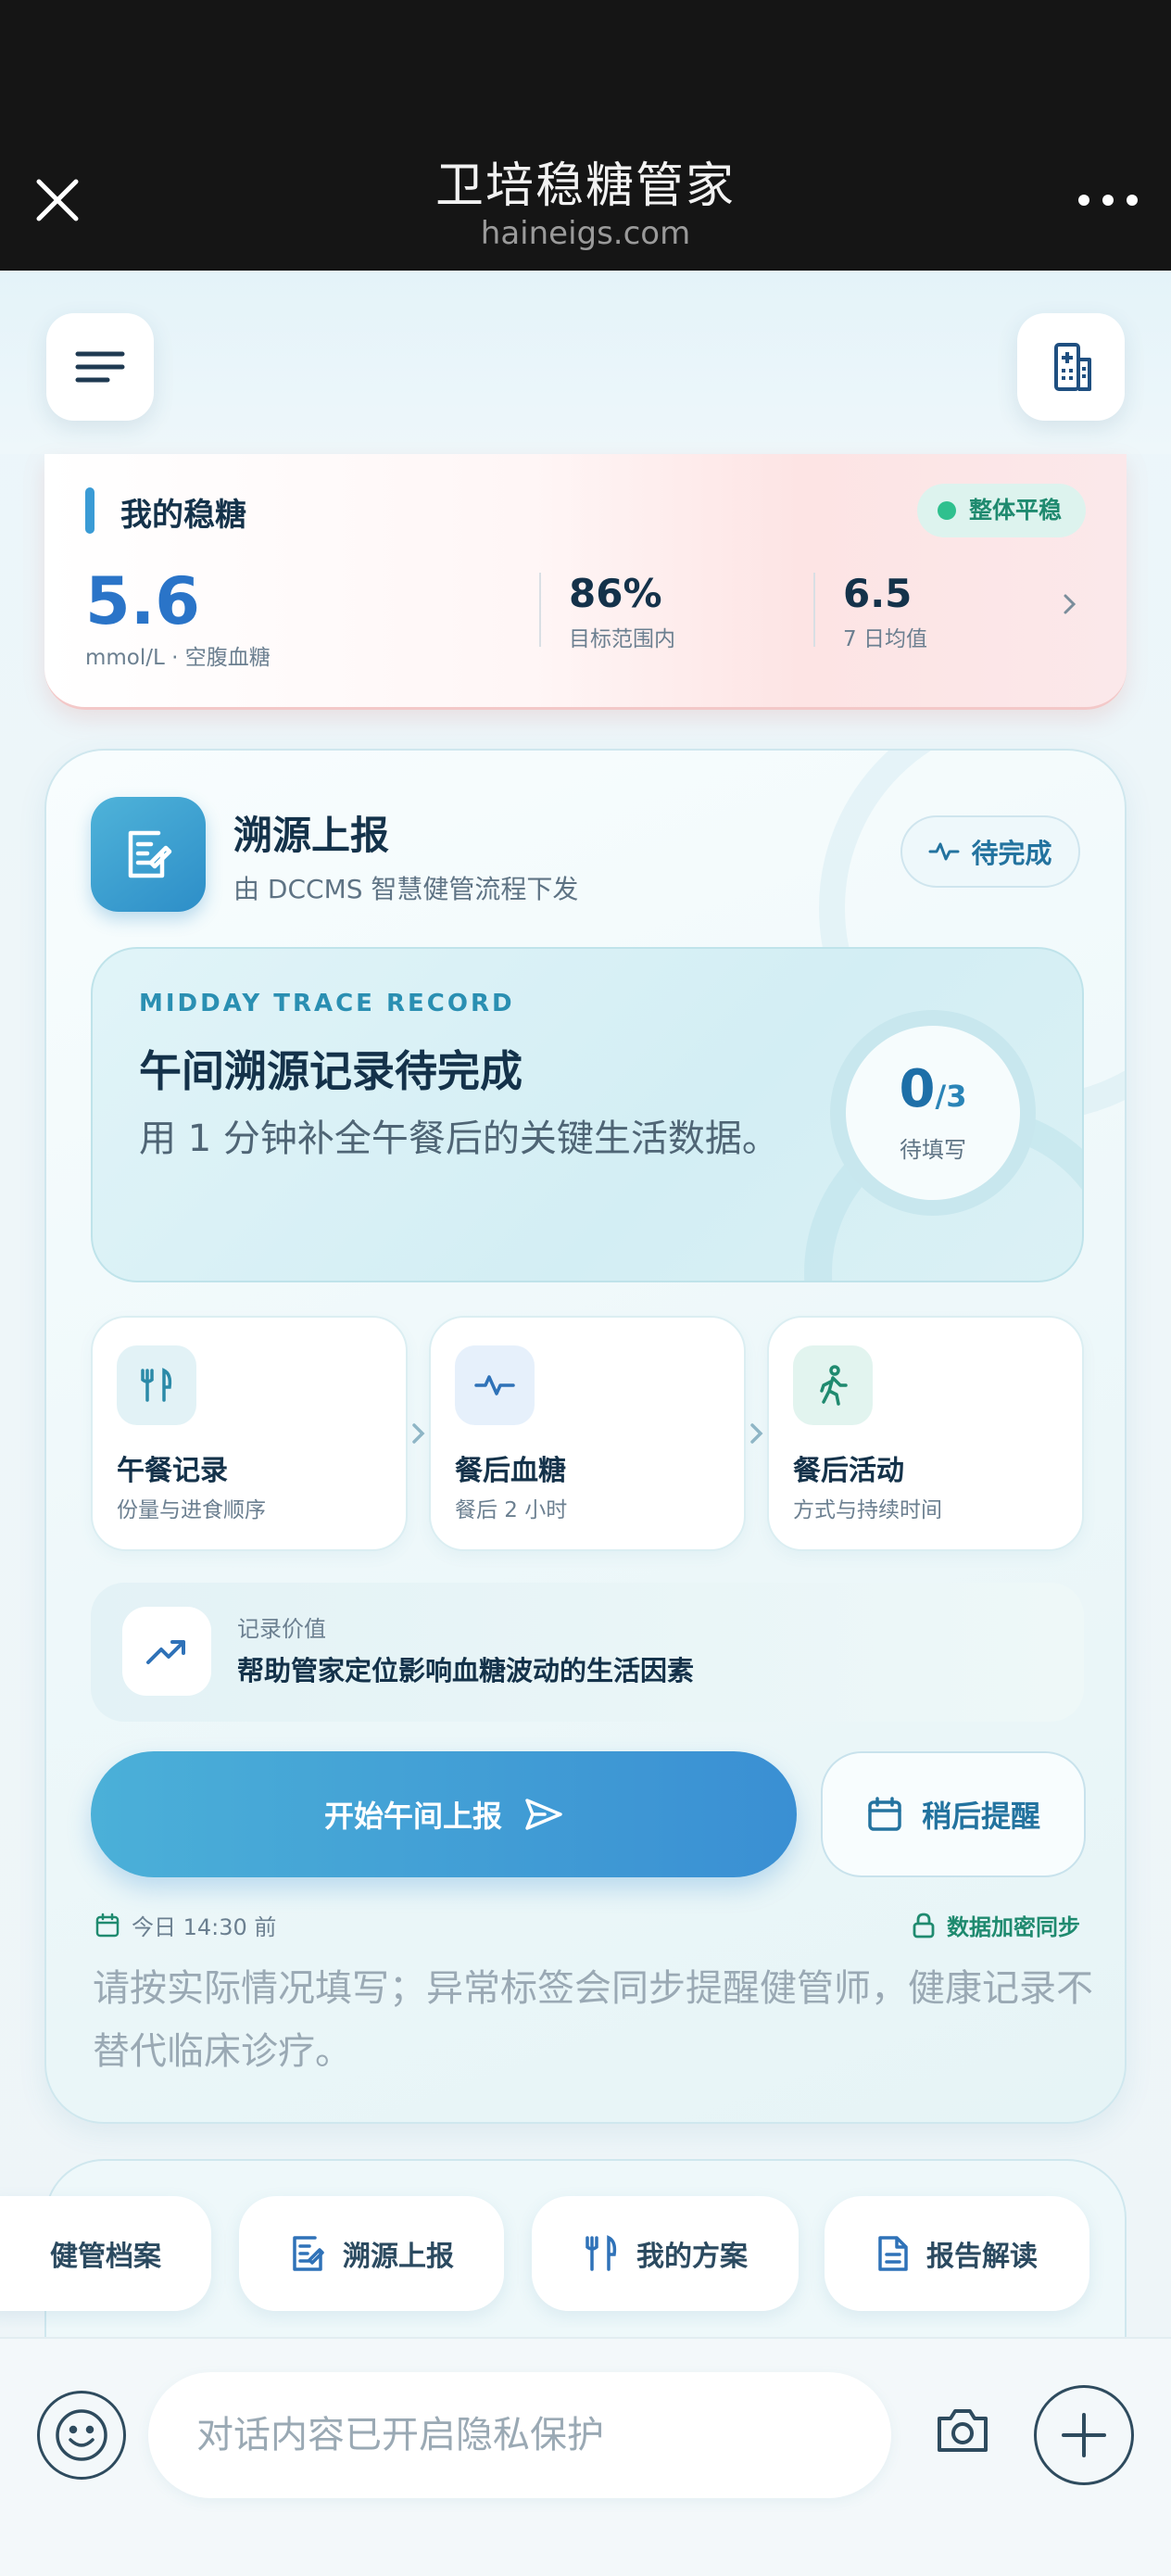 Image resolution: width=1171 pixels, height=2576 pixels. What do you see at coordinates (466, 1671) in the screenshot?
I see `value-note-text: 帮助管家定位影响血糖波动的生活因素` at bounding box center [466, 1671].